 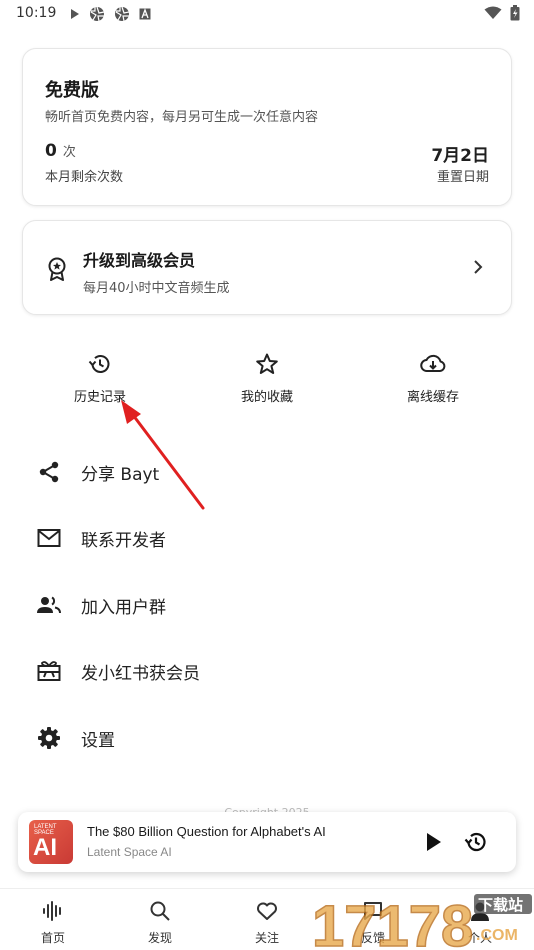 I want to click on award-icon, so click(x=57, y=269).